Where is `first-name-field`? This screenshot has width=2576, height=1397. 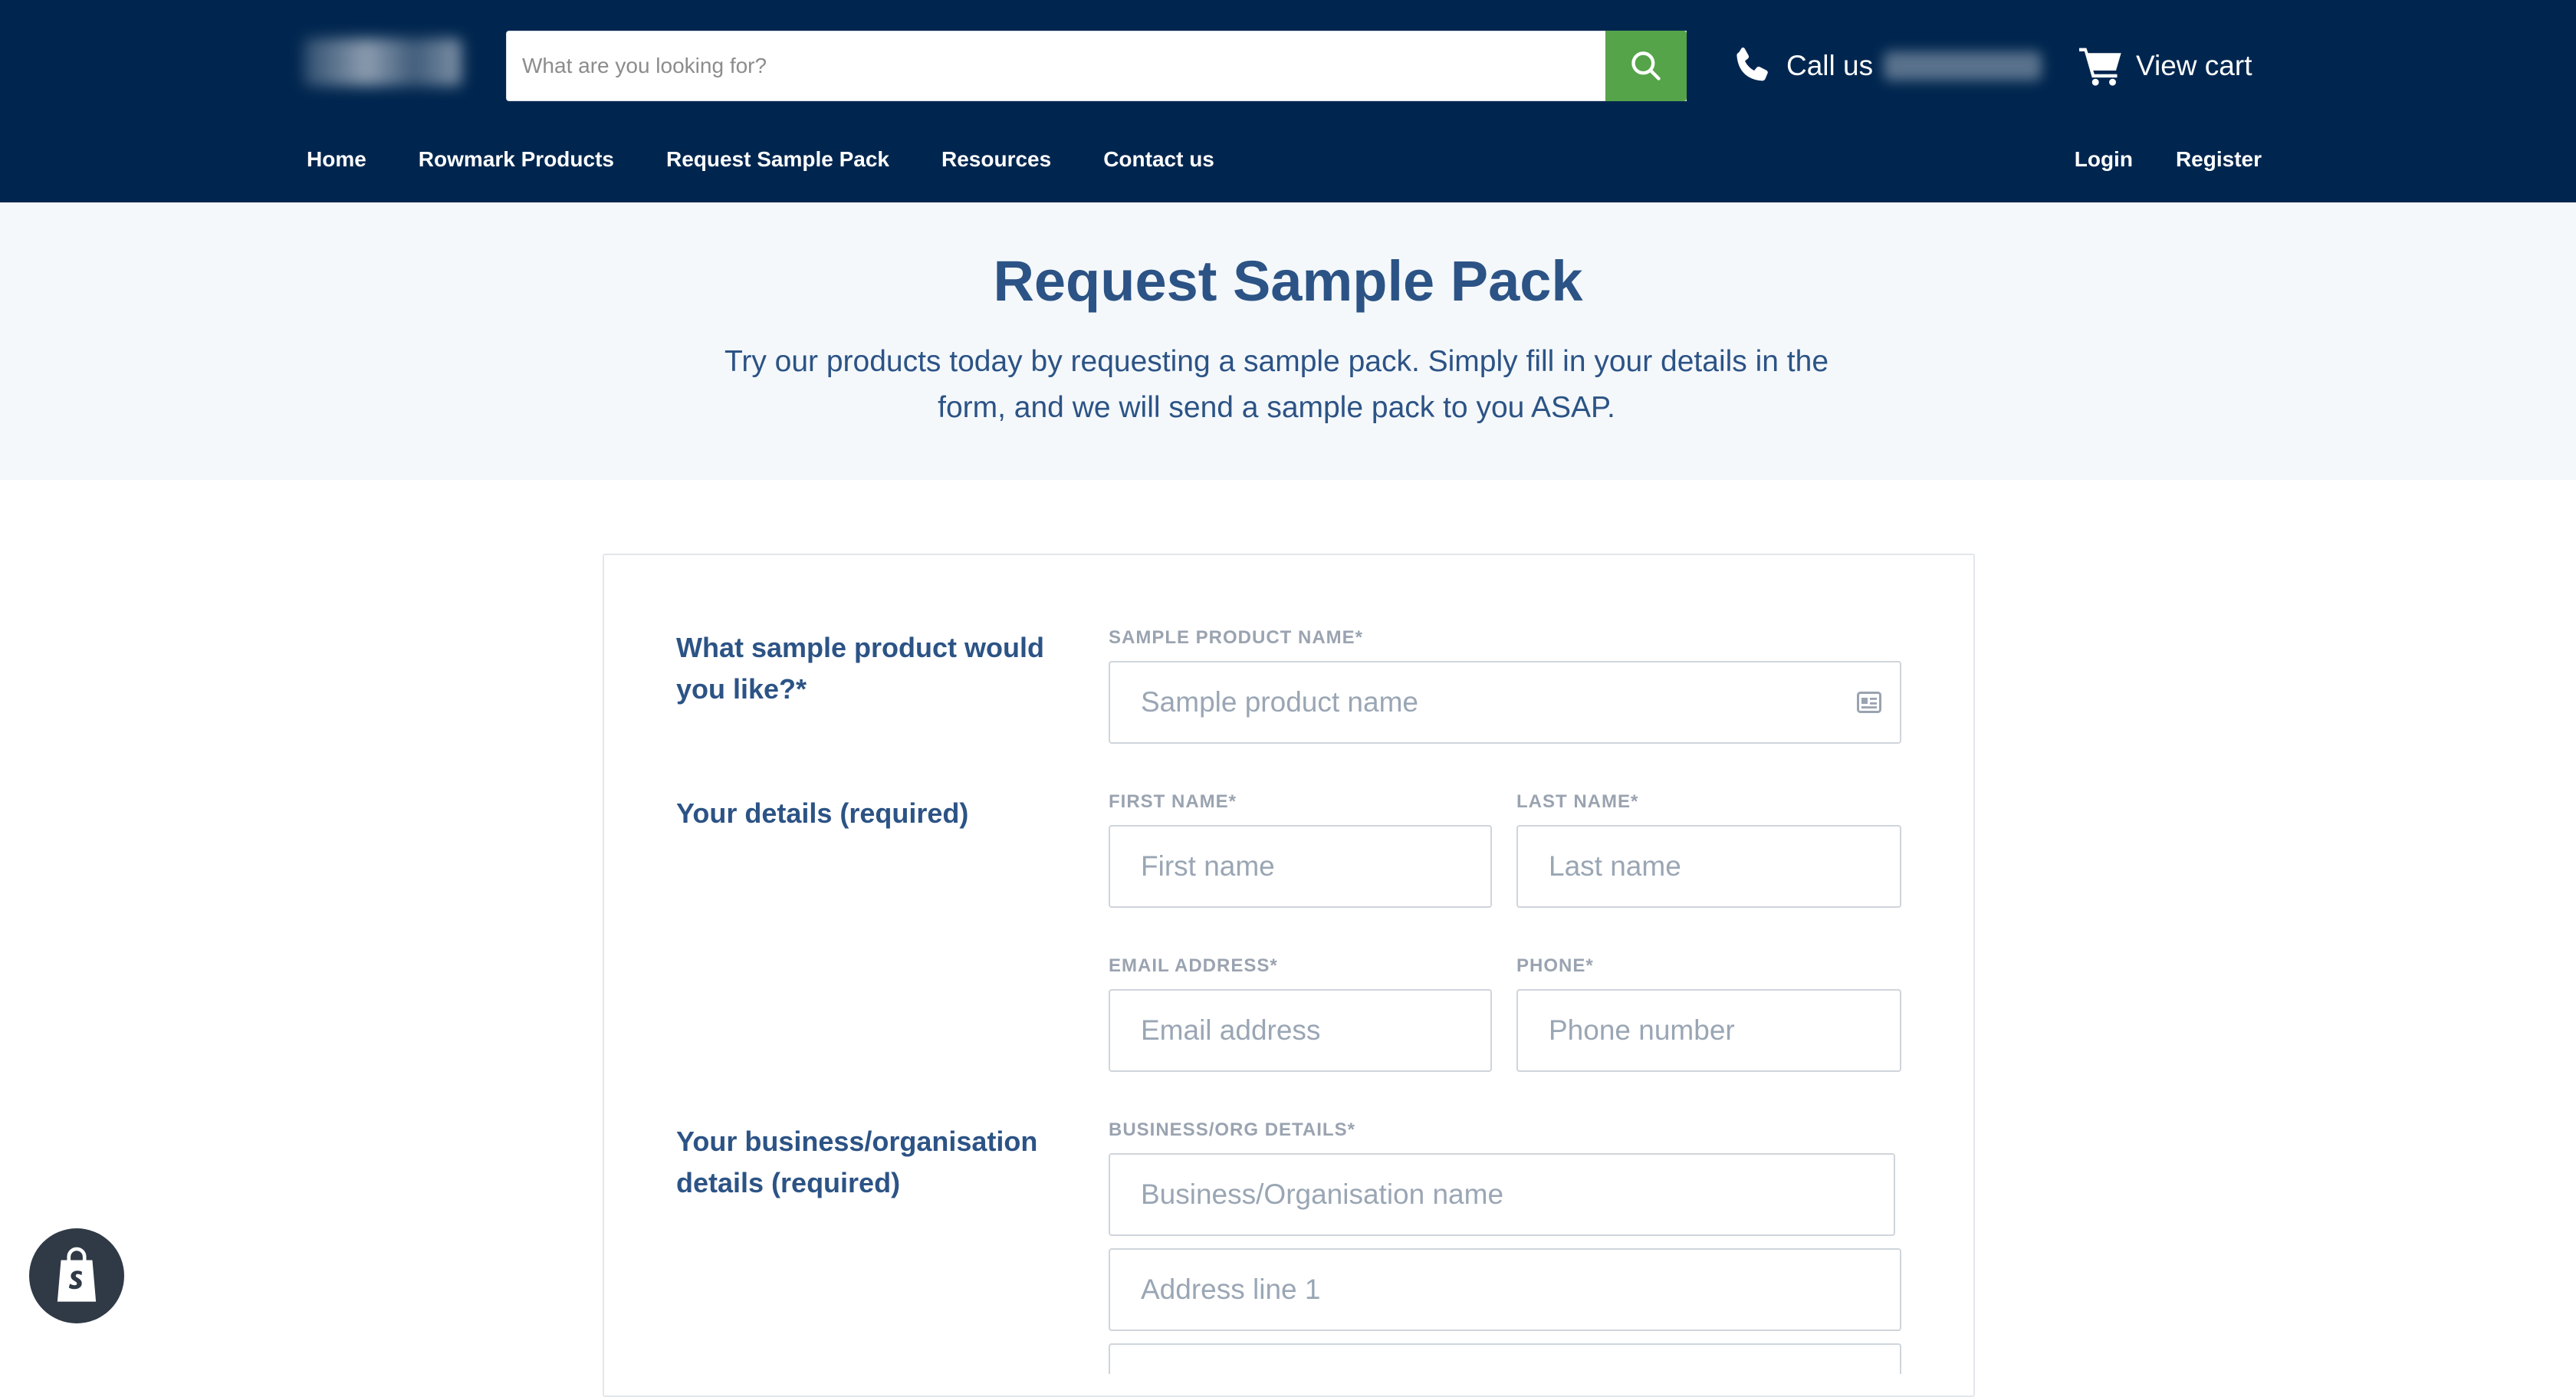
first-name-field is located at coordinates (1301, 866).